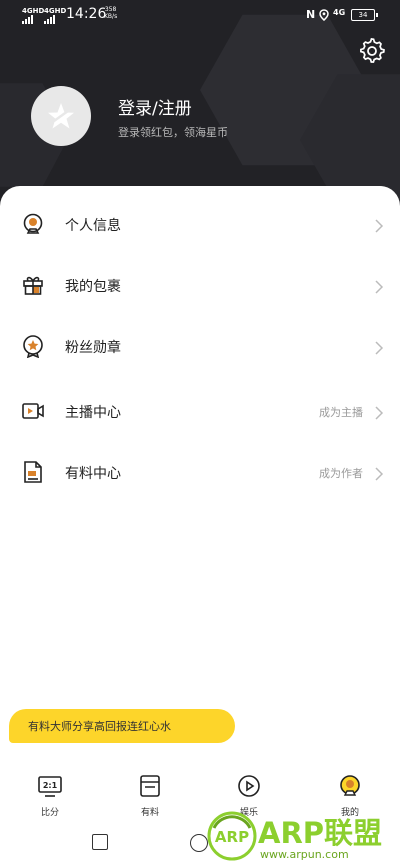 The height and width of the screenshot is (866, 400). I want to click on menu-hint: 成为作者, so click(341, 473).